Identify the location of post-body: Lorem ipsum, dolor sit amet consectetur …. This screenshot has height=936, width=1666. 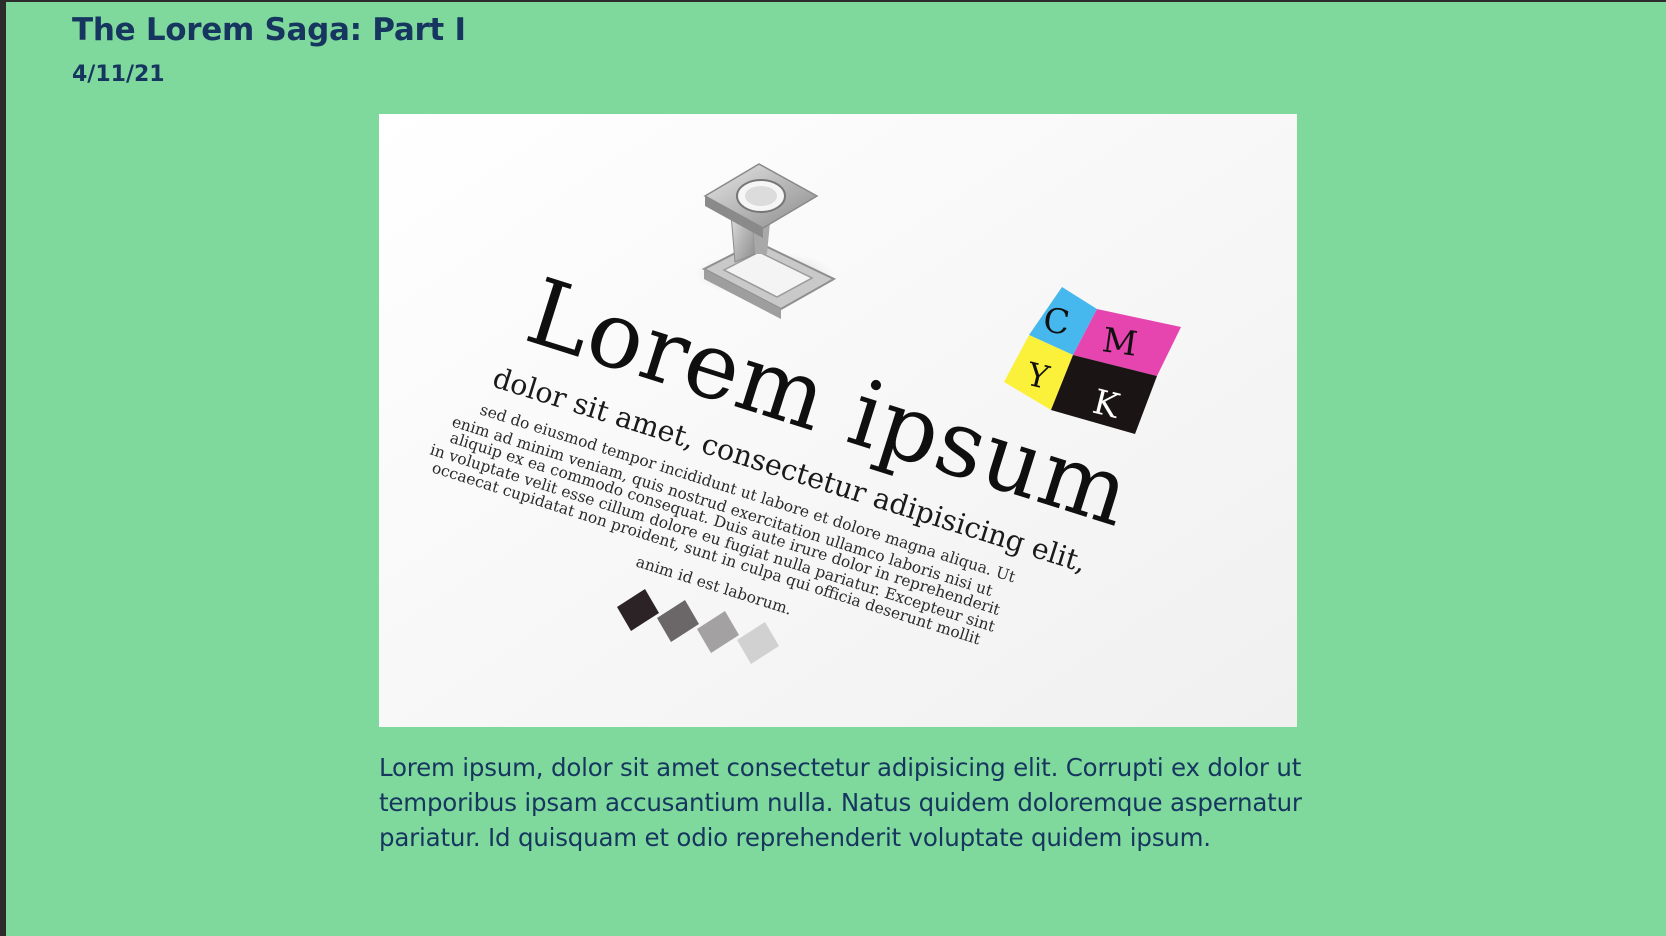
(840, 802).